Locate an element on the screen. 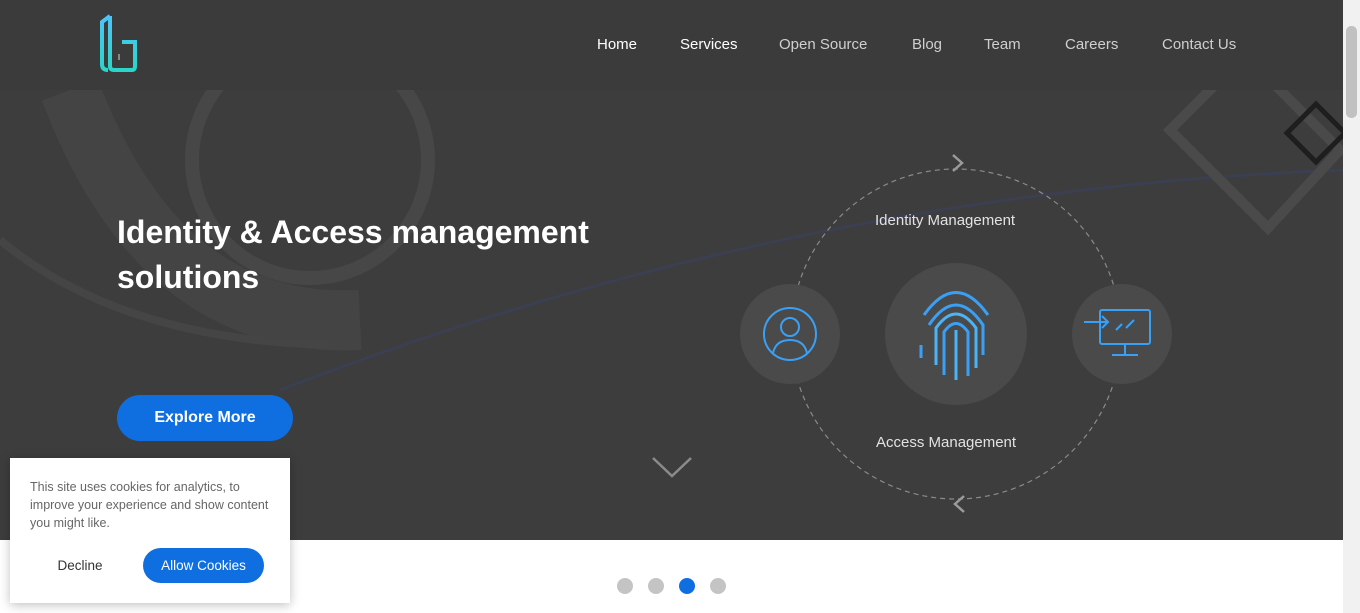  allow-cookies-button: Allow Cookies is located at coordinates (203, 565).